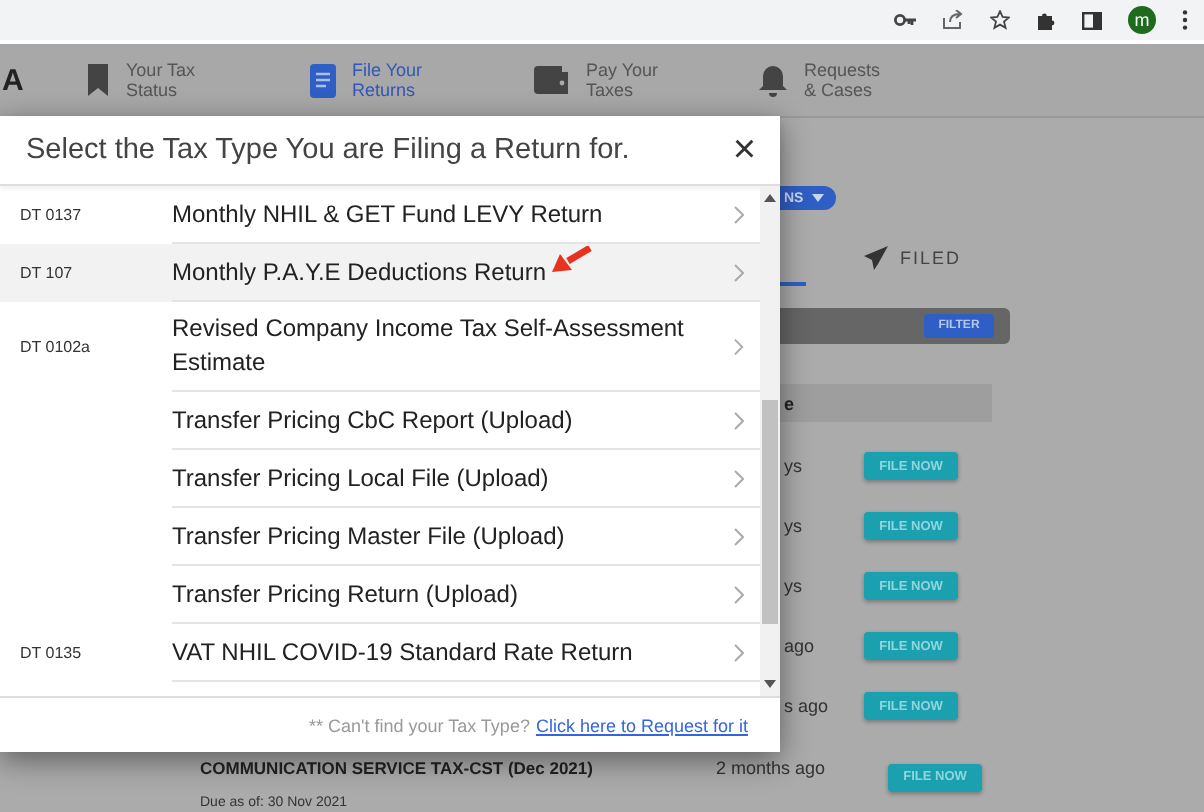 The image size is (1204, 812). I want to click on menu-icon, so click(1185, 20).